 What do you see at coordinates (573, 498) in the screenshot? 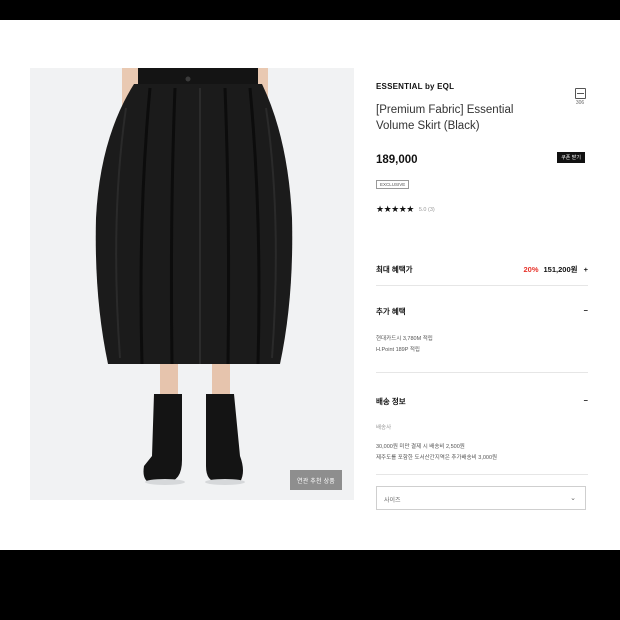
I see `chevron-down-icon: ⌄` at bounding box center [573, 498].